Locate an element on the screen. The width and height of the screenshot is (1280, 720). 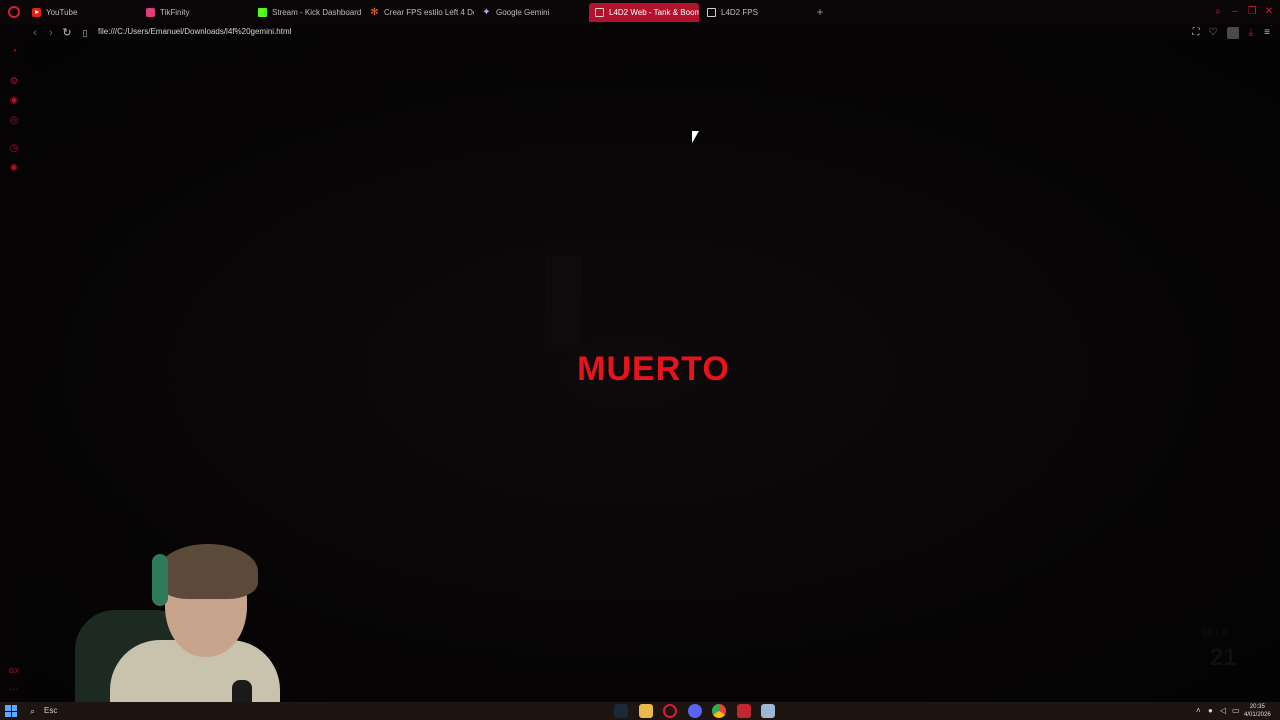
tab-label: Stream - Kick Dashboard is located at coordinates (317, 12).